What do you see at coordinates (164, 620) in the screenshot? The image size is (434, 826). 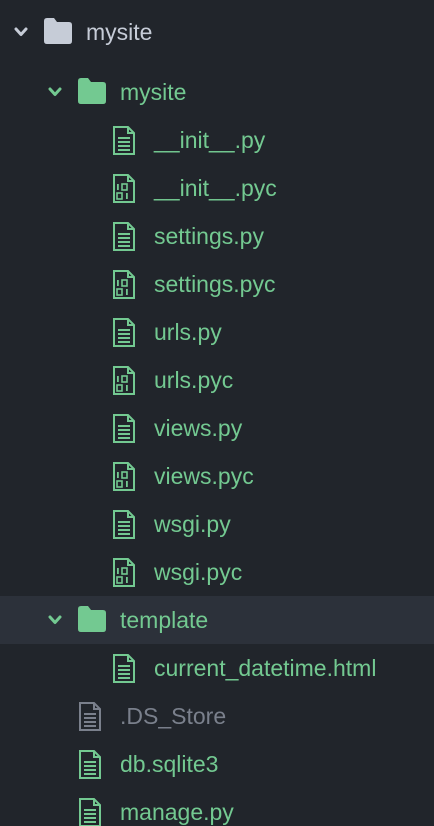 I see `tree-folder-label: template` at bounding box center [164, 620].